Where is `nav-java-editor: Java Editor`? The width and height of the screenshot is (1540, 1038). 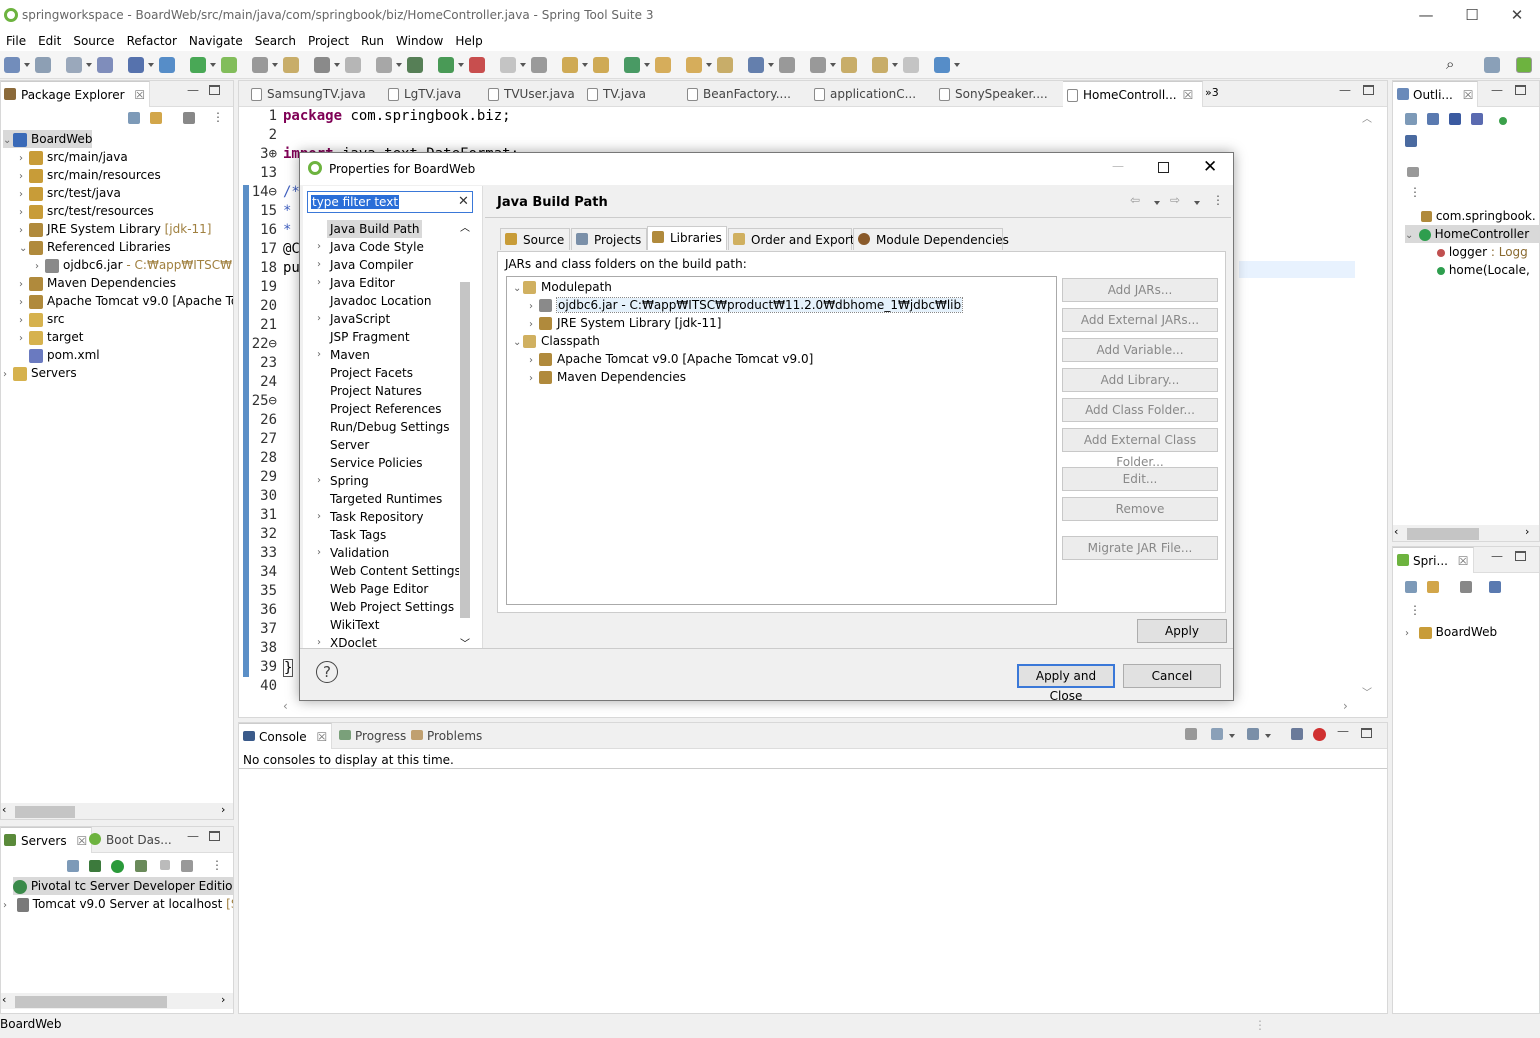 nav-java-editor: Java Editor is located at coordinates (362, 283).